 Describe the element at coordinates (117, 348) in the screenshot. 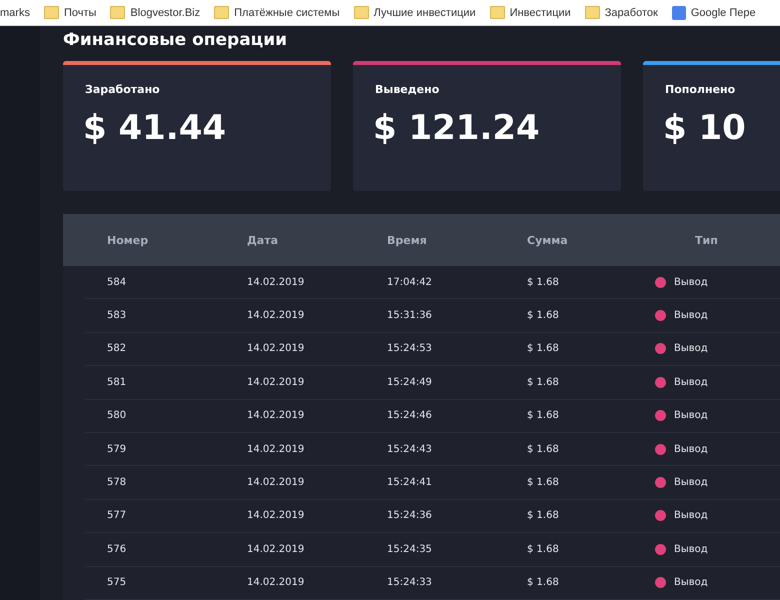

I see `table-cell-text: 582` at that location.